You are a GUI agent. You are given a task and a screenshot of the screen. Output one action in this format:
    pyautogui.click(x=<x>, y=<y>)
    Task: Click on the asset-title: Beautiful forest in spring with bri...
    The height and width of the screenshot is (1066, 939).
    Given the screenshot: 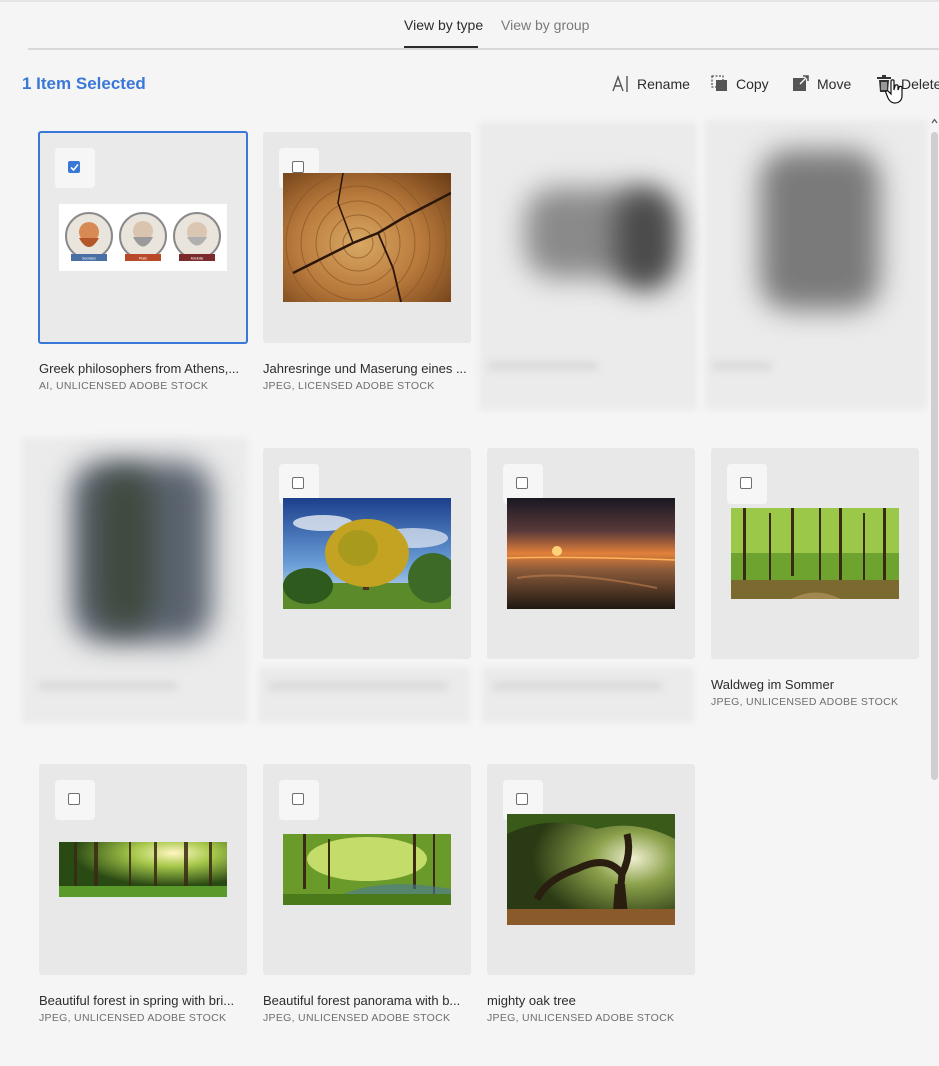 What is the action you would take?
    pyautogui.click(x=141, y=1000)
    